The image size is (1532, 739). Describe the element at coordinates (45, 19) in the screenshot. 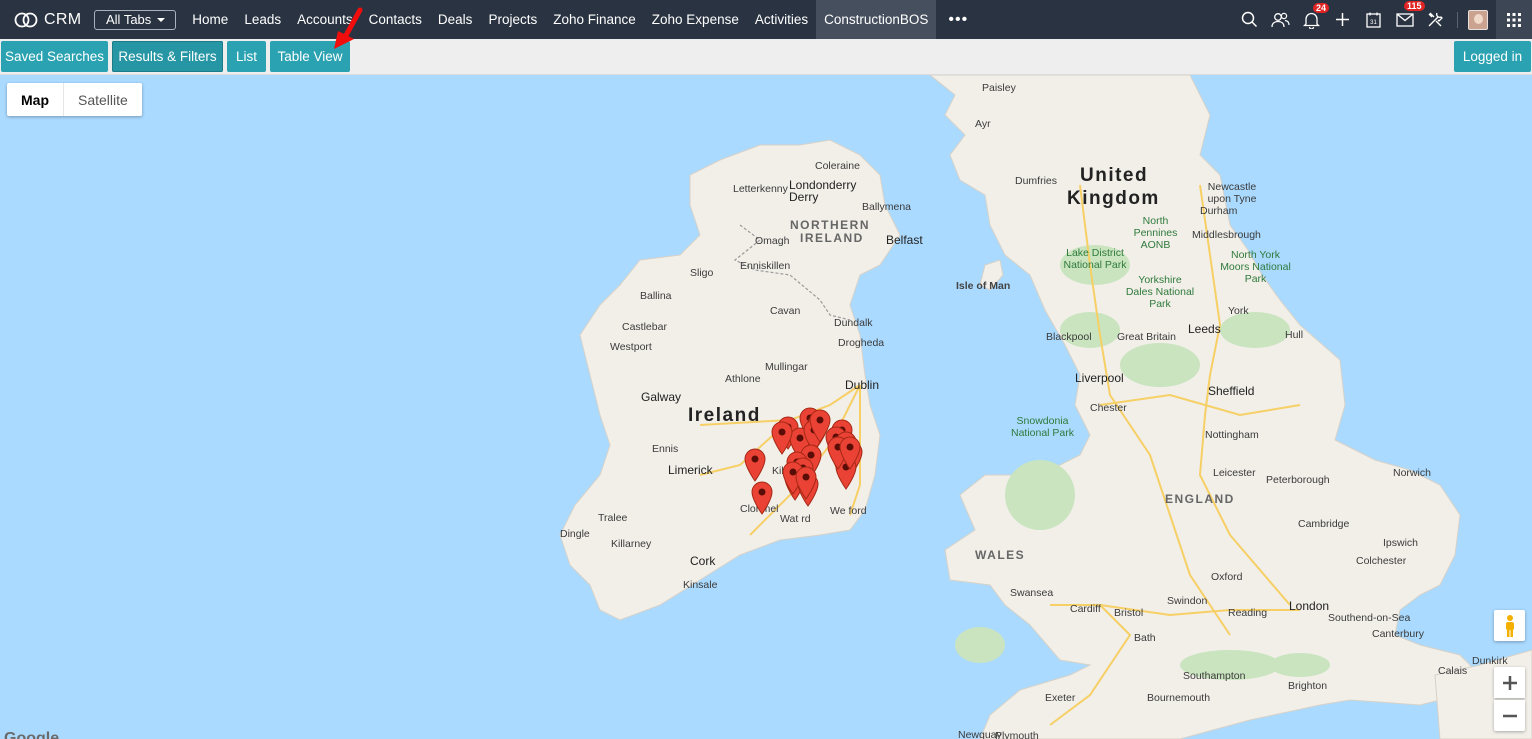

I see `crm-logo: CRM` at that location.